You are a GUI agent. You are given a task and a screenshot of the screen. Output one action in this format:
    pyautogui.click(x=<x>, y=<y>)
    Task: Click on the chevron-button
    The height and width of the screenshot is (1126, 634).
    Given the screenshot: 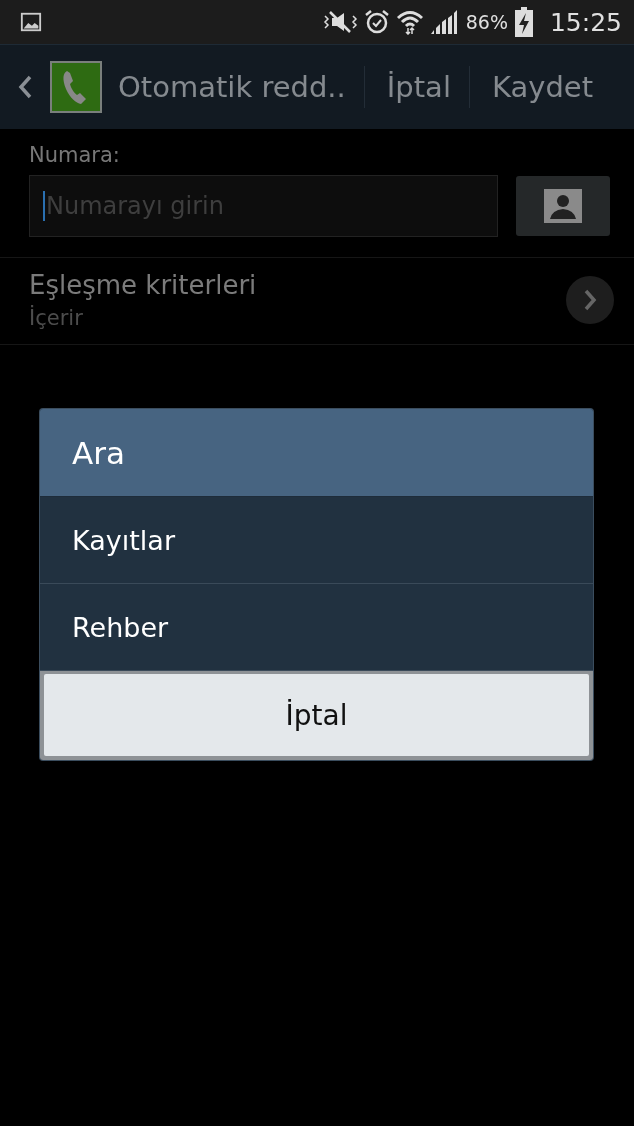 What is the action you would take?
    pyautogui.click(x=590, y=300)
    